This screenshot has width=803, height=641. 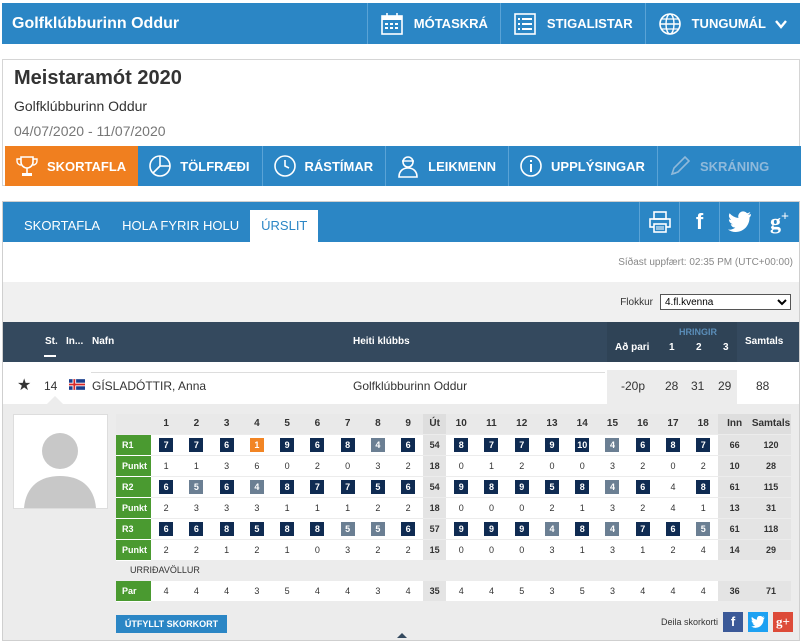 What do you see at coordinates (453, 529) in the screenshot?
I see `round-row: R3 6 6 8 5 8 8 5 5 6 57 9 9 9 4 8 4 7 6 5 61 118` at bounding box center [453, 529].